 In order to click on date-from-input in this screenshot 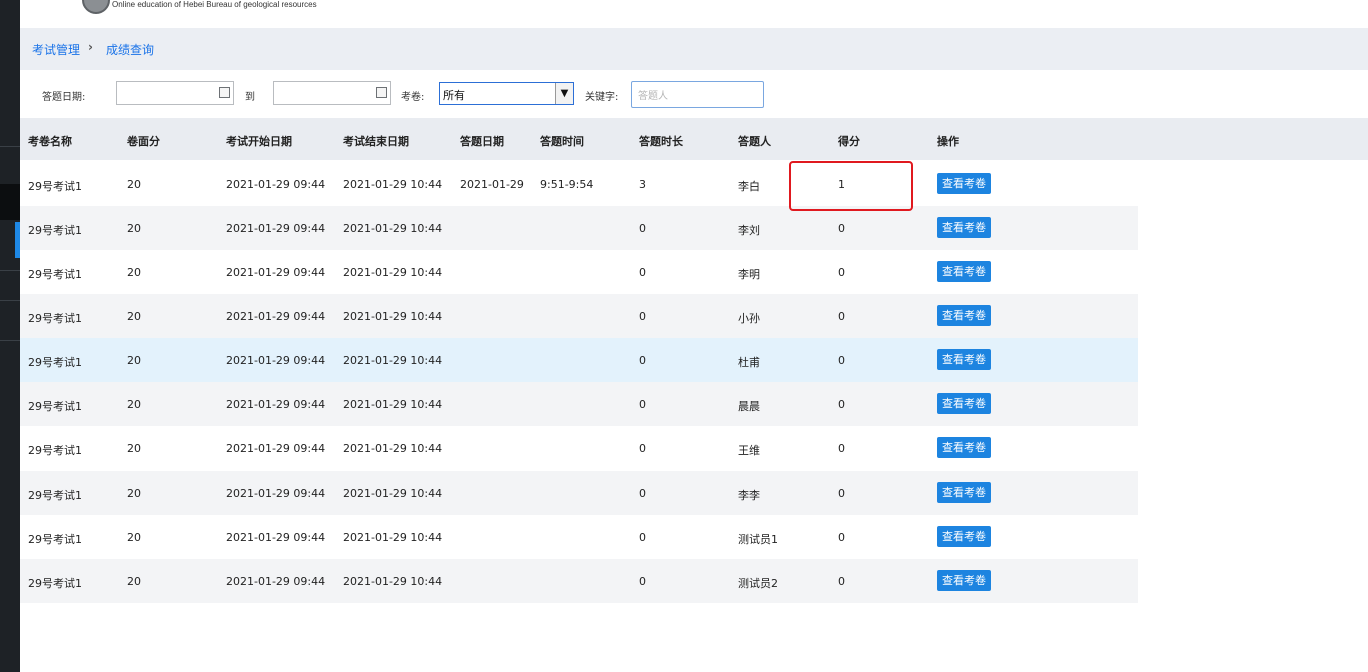, I will do `click(175, 93)`.